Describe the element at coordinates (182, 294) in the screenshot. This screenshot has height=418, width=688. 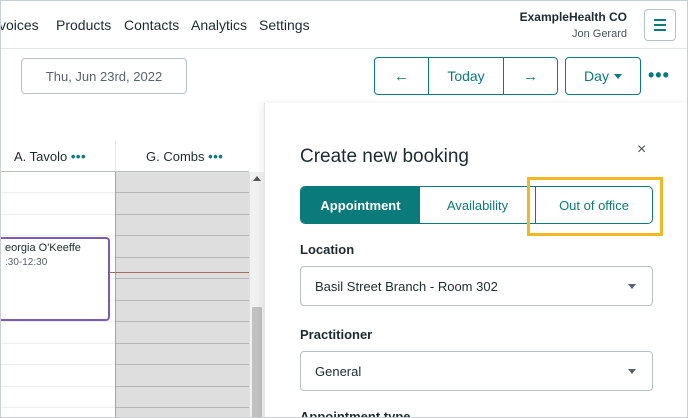
I see `calendar-column-g-combs` at that location.